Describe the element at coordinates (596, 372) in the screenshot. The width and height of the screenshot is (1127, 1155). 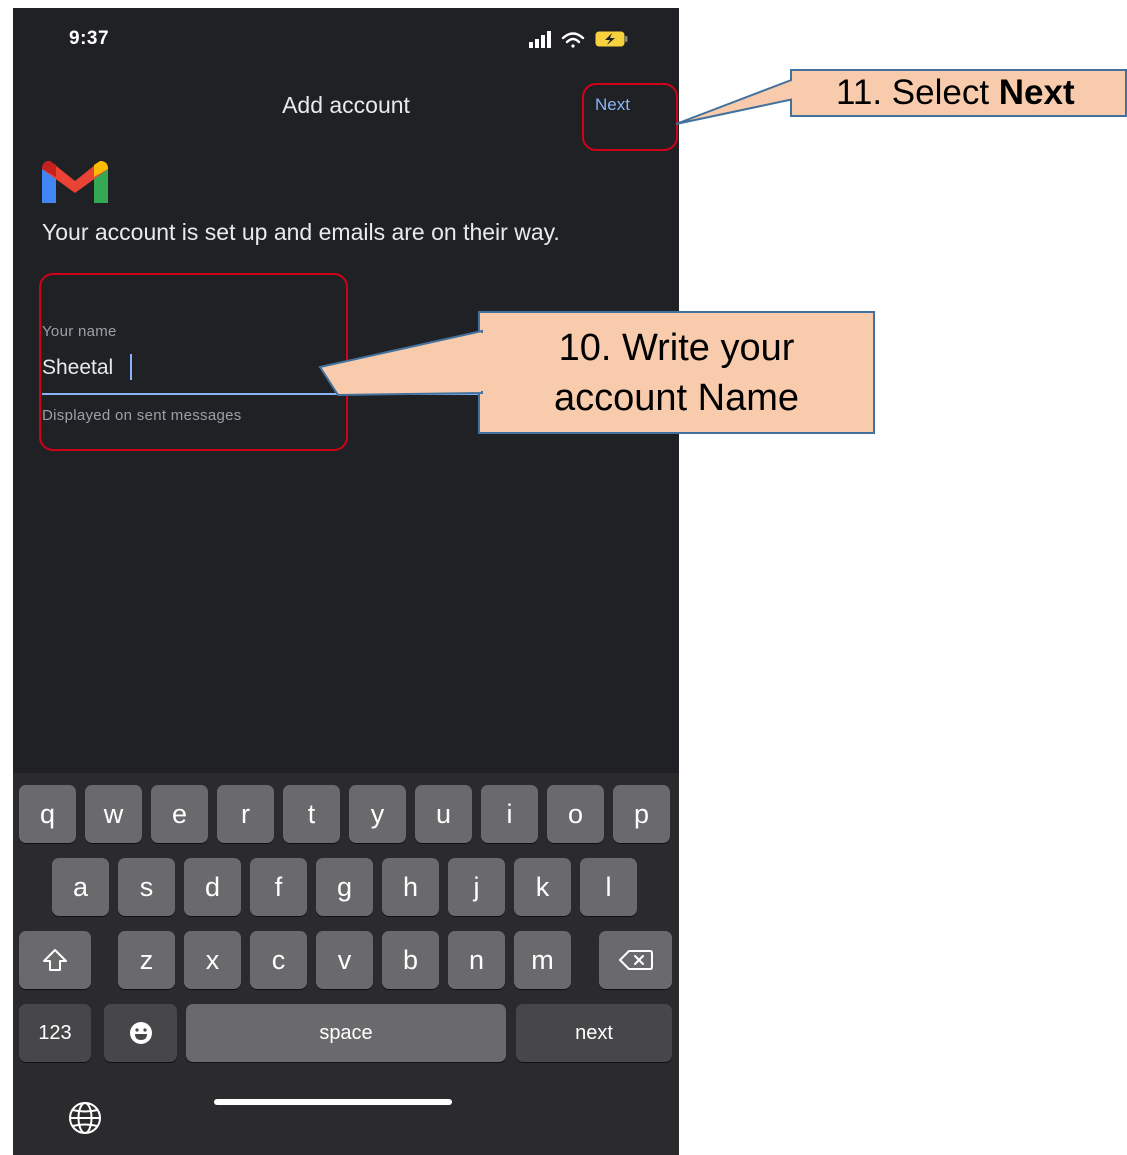
I see `callout-step-10: 10. Write your account Name` at that location.